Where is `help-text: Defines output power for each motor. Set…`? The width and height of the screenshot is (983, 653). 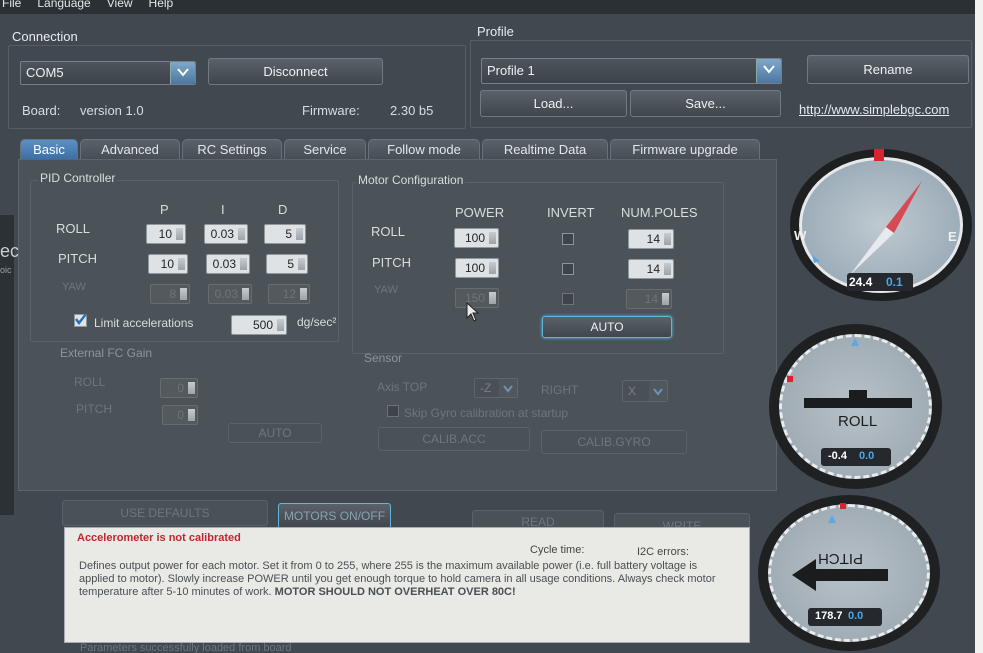
help-text: Defines output power for each motor. Set… is located at coordinates (399, 579).